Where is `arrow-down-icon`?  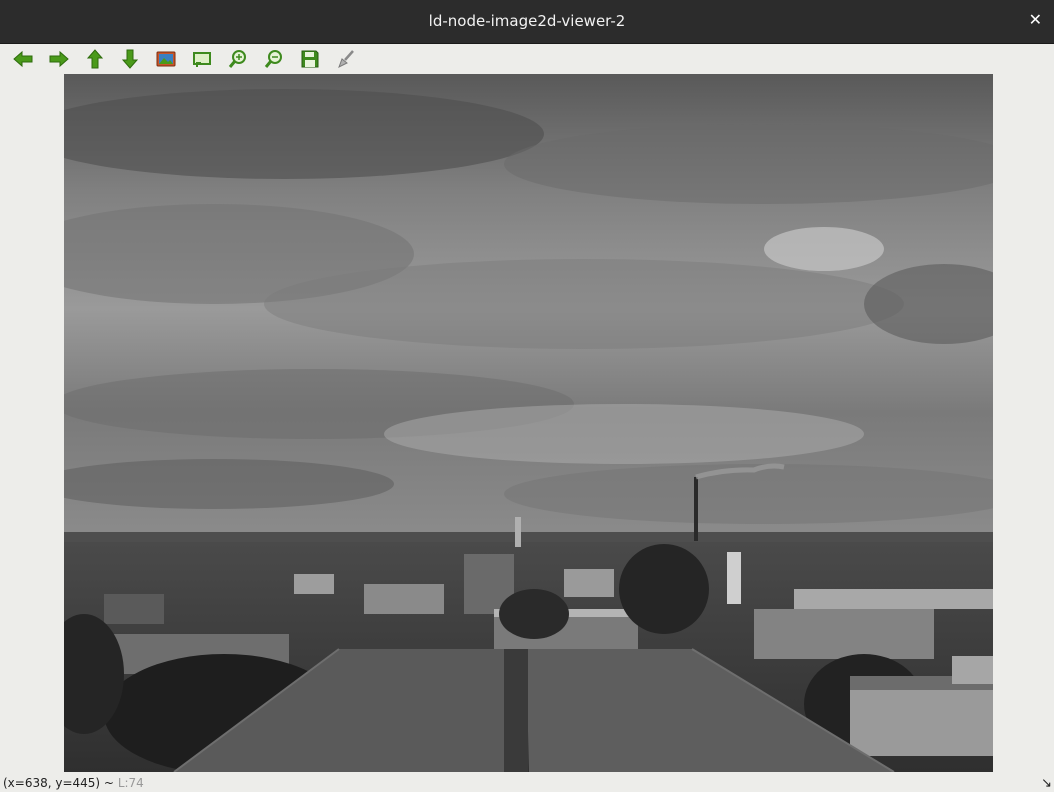
arrow-down-icon is located at coordinates (130, 59).